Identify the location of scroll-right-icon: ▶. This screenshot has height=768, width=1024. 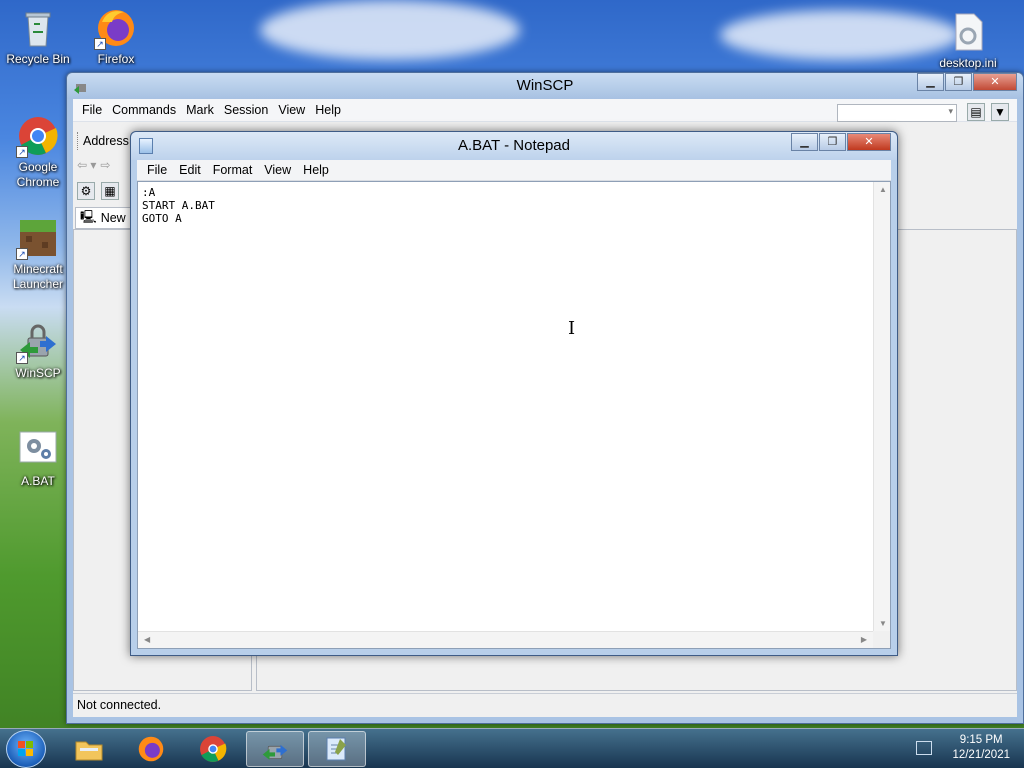
(864, 639).